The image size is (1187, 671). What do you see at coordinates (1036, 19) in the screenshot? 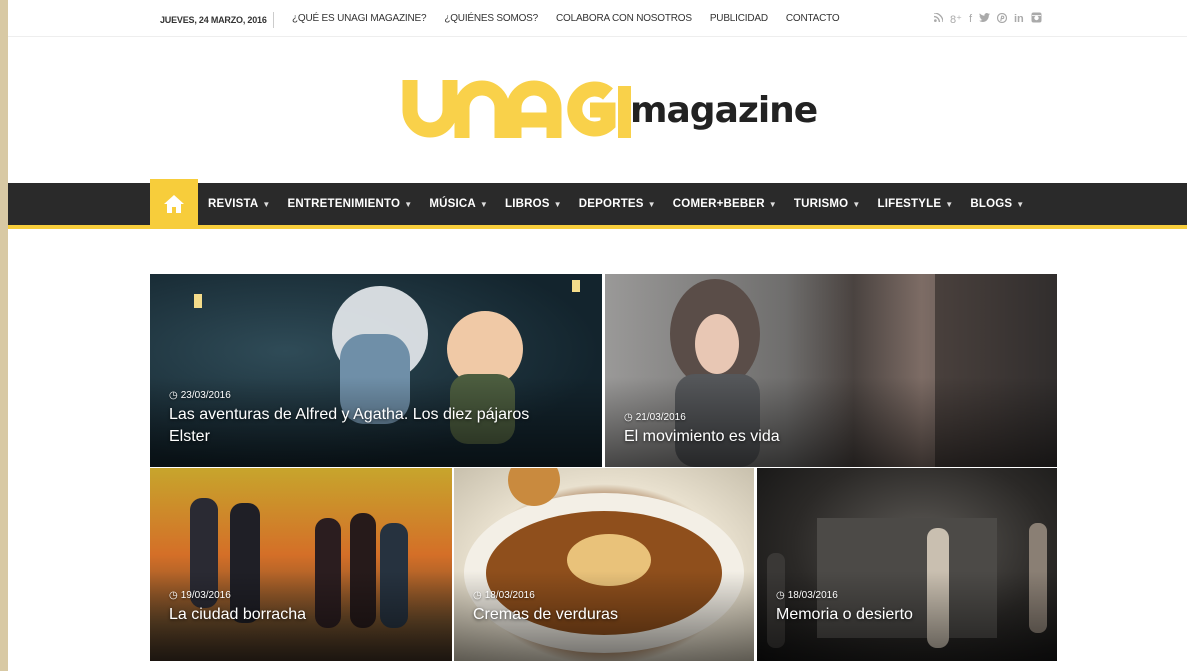
I see `instagram-icon` at bounding box center [1036, 19].